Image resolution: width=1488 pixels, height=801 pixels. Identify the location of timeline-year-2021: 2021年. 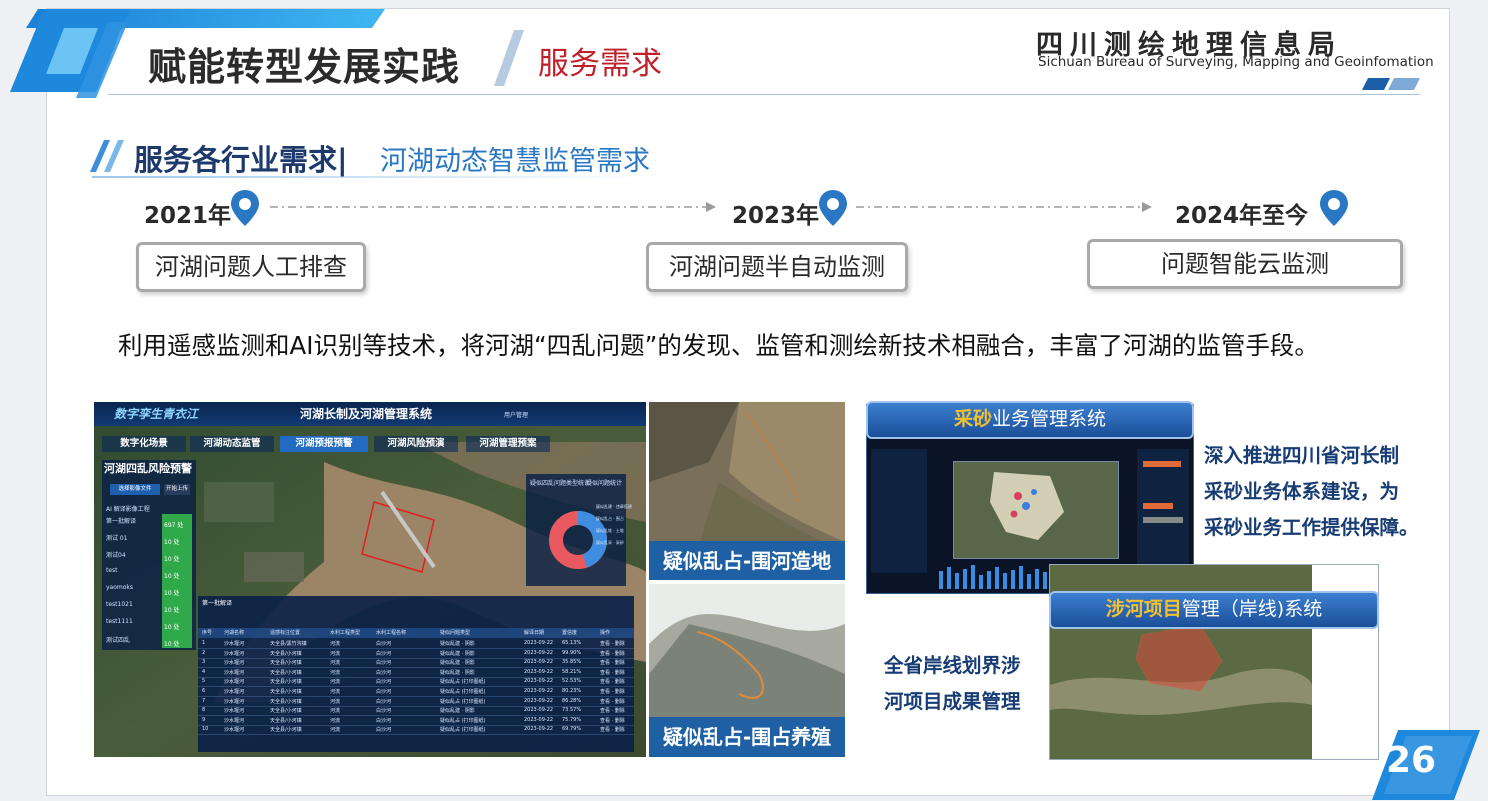
(188, 216).